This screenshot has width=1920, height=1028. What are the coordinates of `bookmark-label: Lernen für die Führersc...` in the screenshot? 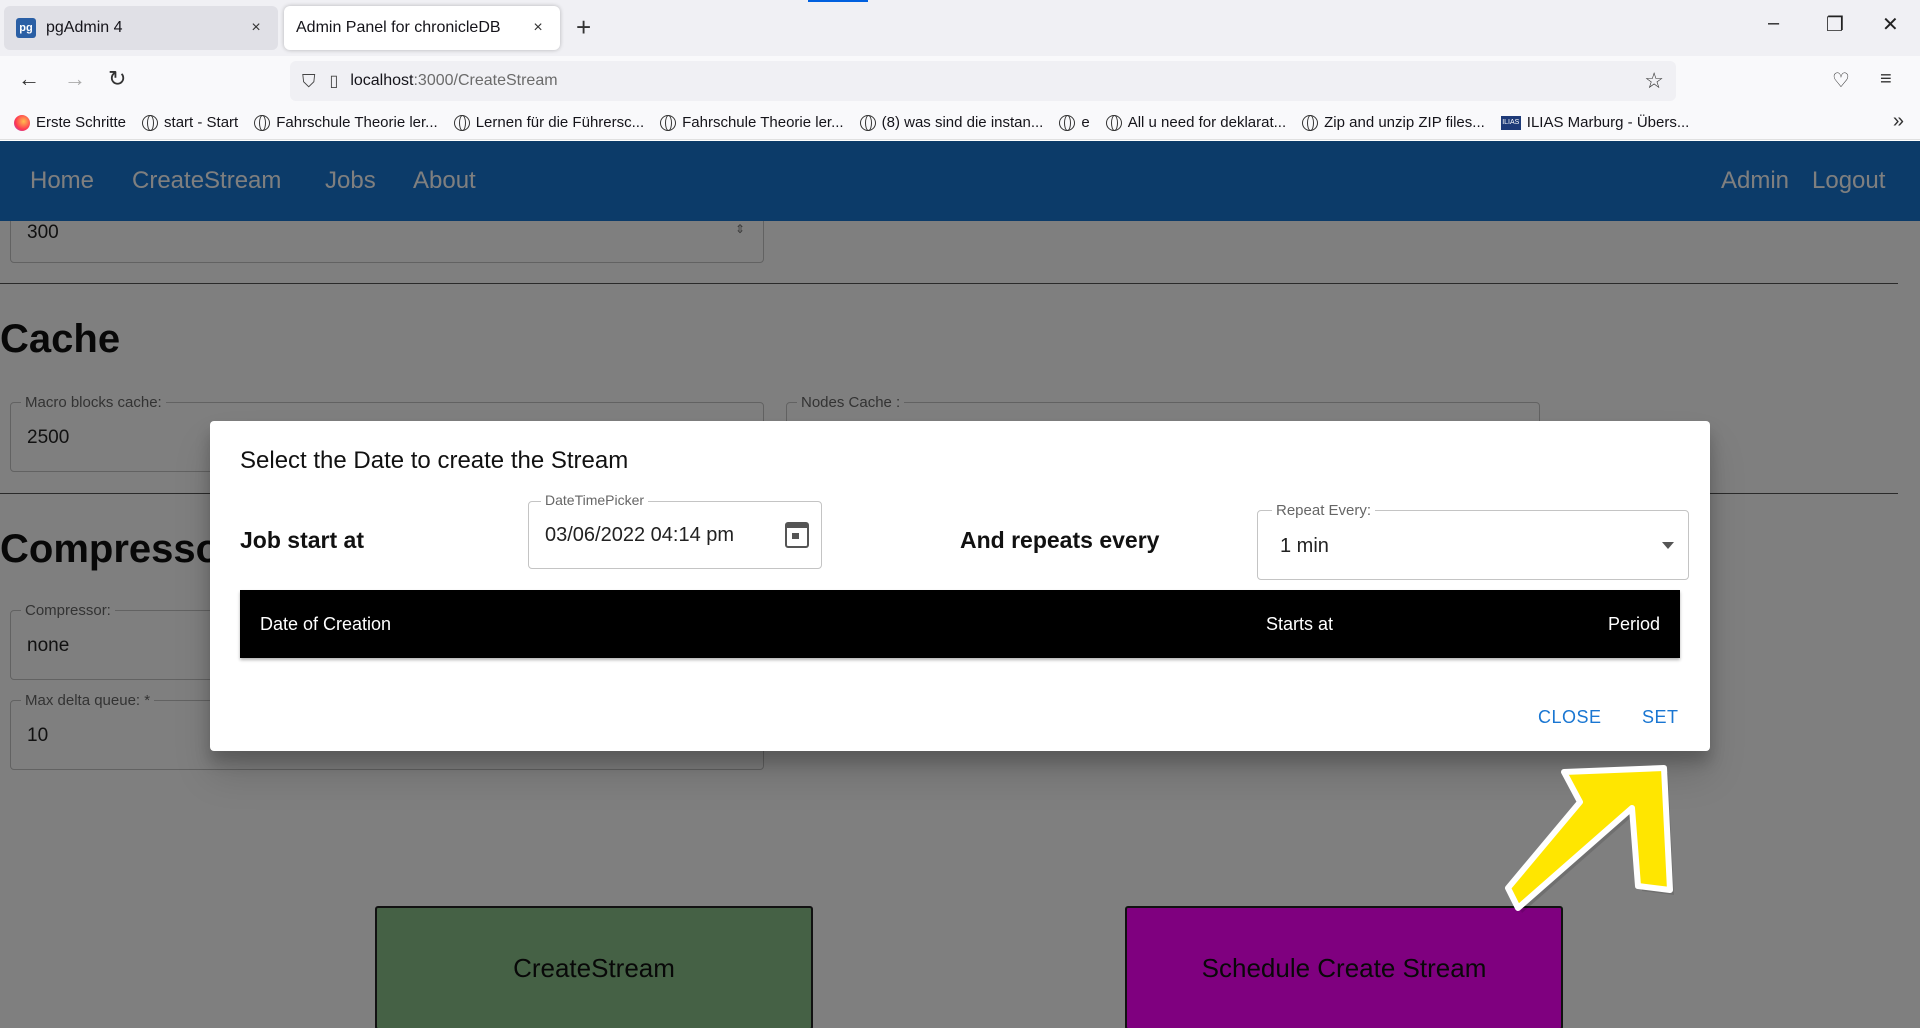 It's located at (560, 122).